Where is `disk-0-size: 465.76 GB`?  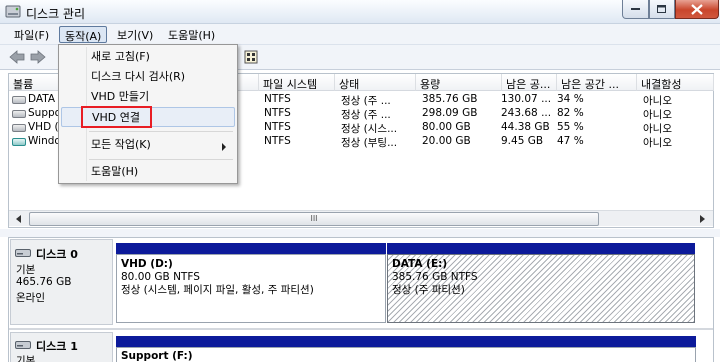
disk-0-size: 465.76 GB is located at coordinates (44, 282).